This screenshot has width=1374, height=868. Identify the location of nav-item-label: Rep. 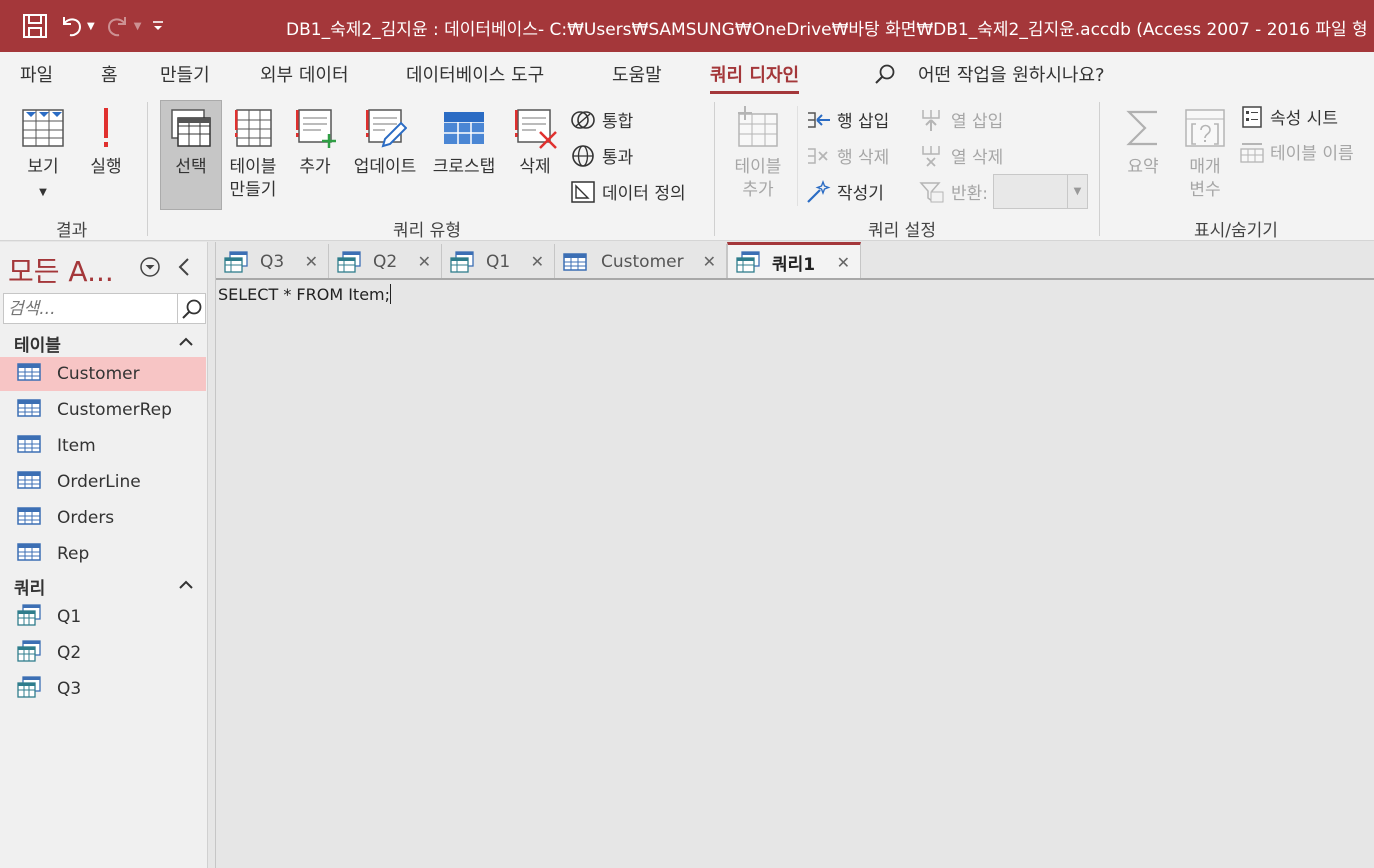
(73, 554).